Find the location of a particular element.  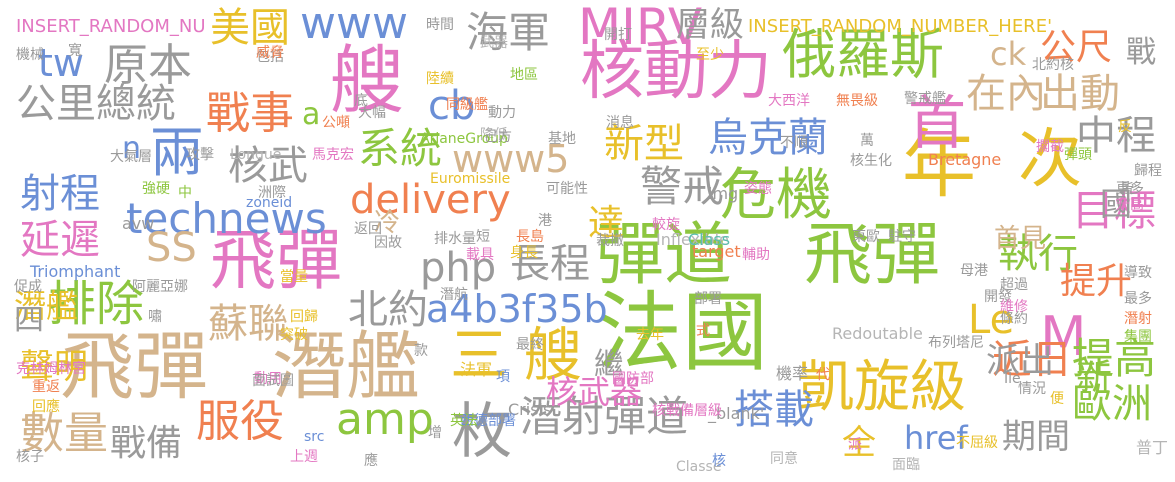

cloud-word: 款 is located at coordinates (421, 351).